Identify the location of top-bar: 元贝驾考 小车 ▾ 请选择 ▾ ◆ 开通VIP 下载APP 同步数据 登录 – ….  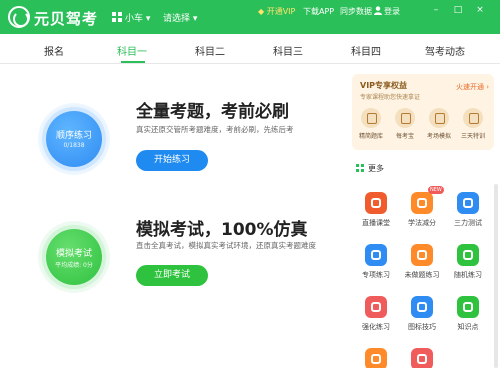
(250, 17).